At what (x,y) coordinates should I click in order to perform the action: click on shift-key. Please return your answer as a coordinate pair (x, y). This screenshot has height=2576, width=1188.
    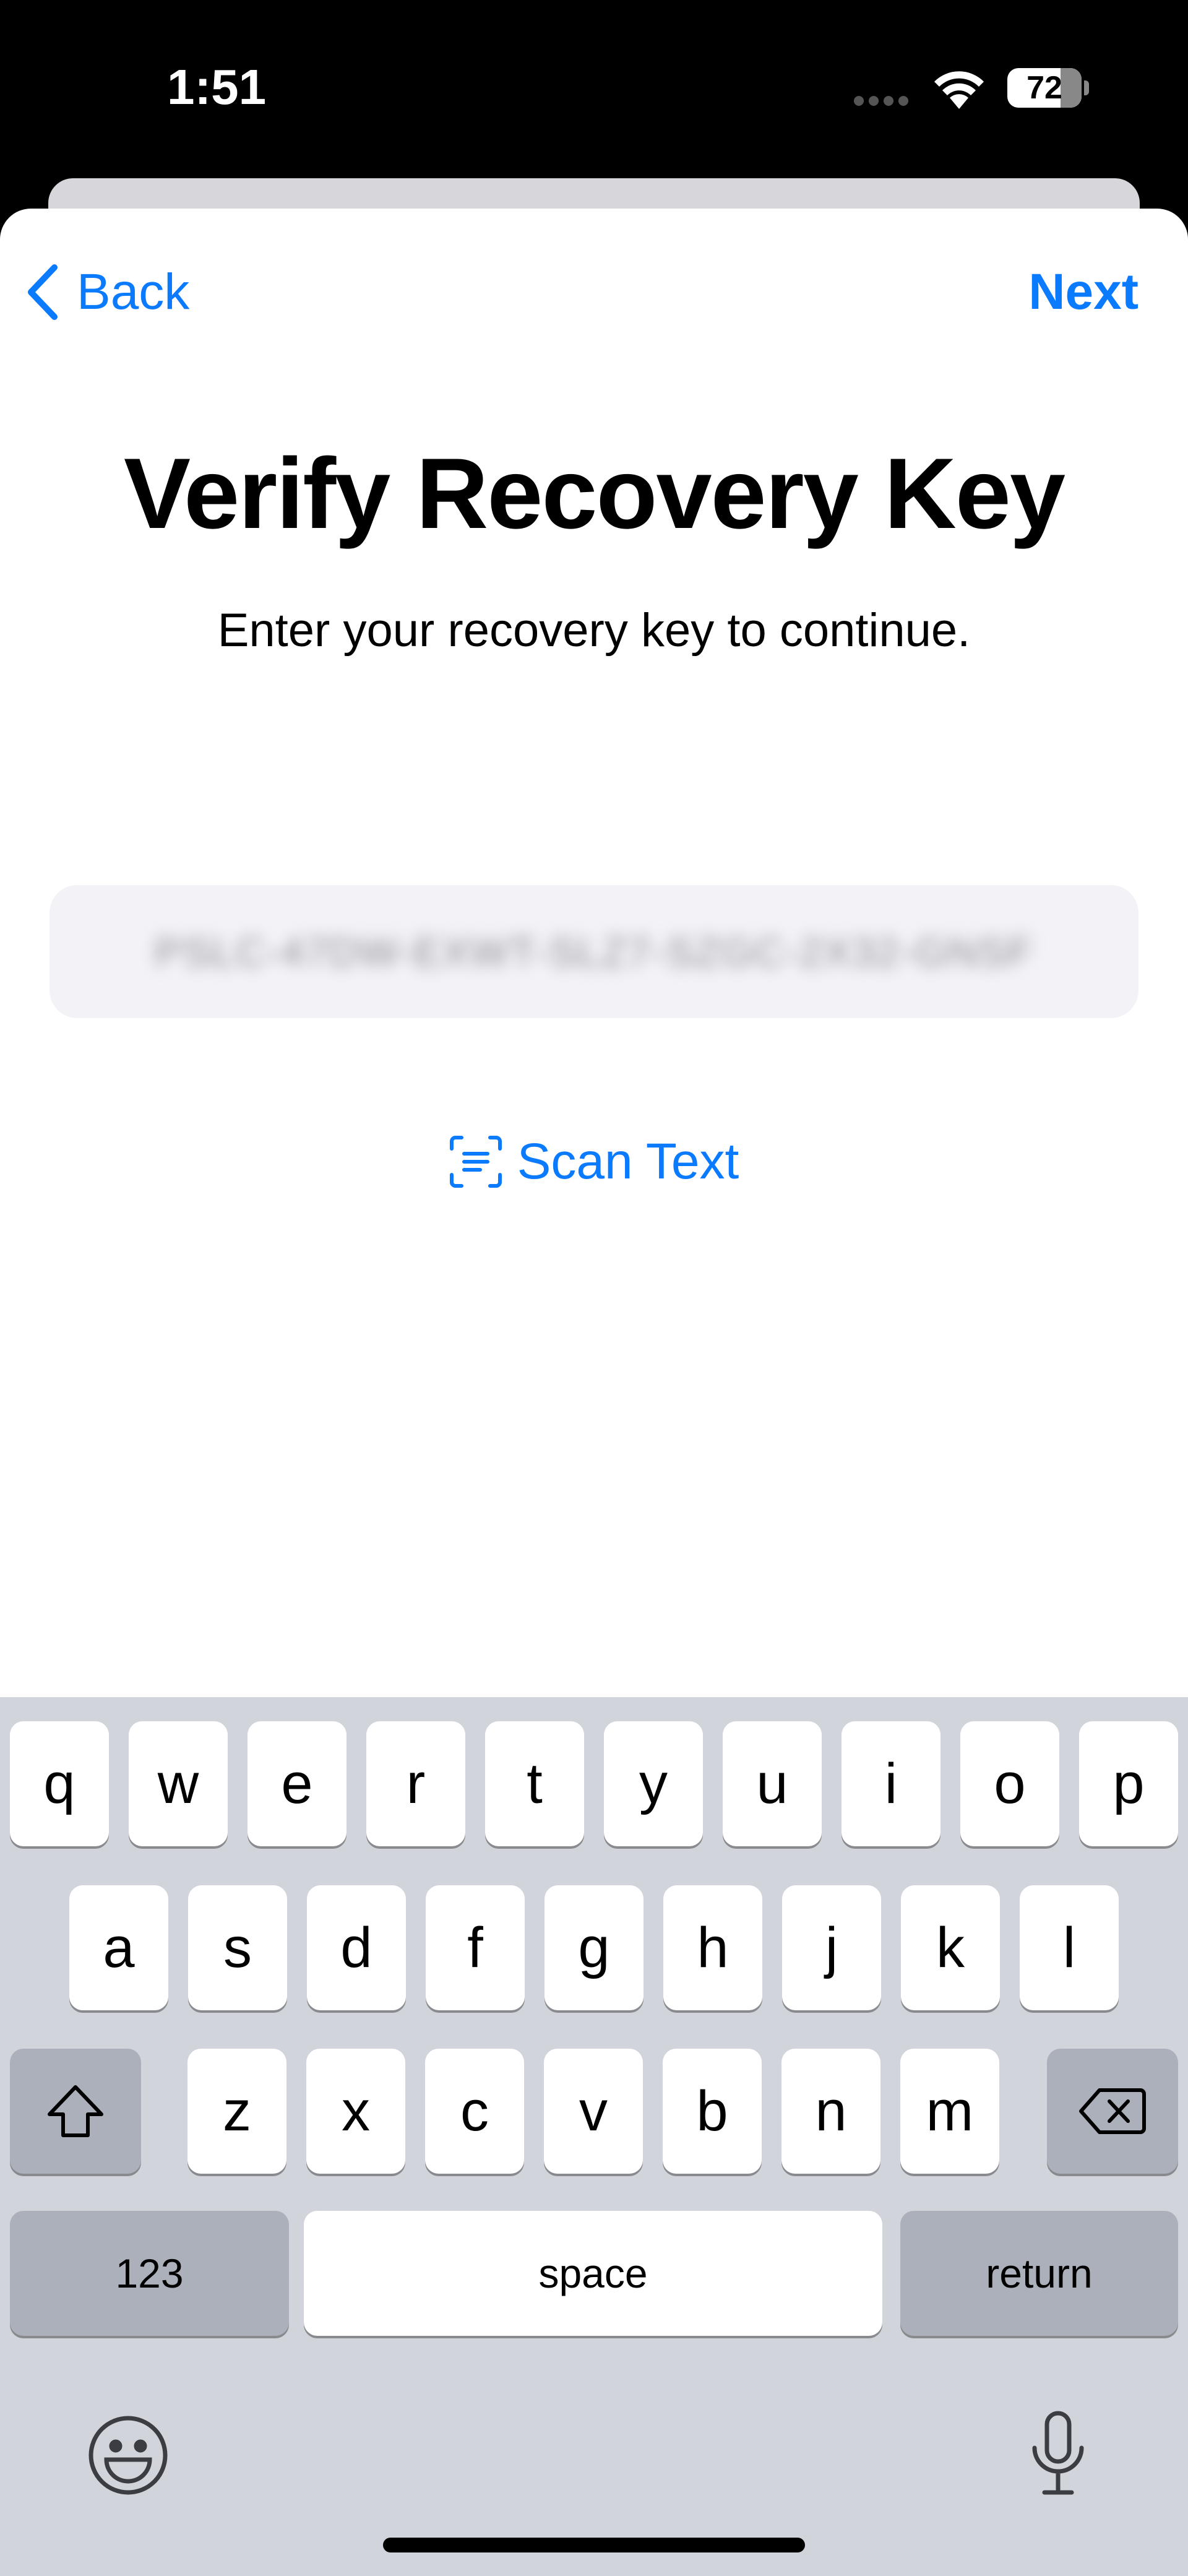
    Looking at the image, I should click on (75, 2111).